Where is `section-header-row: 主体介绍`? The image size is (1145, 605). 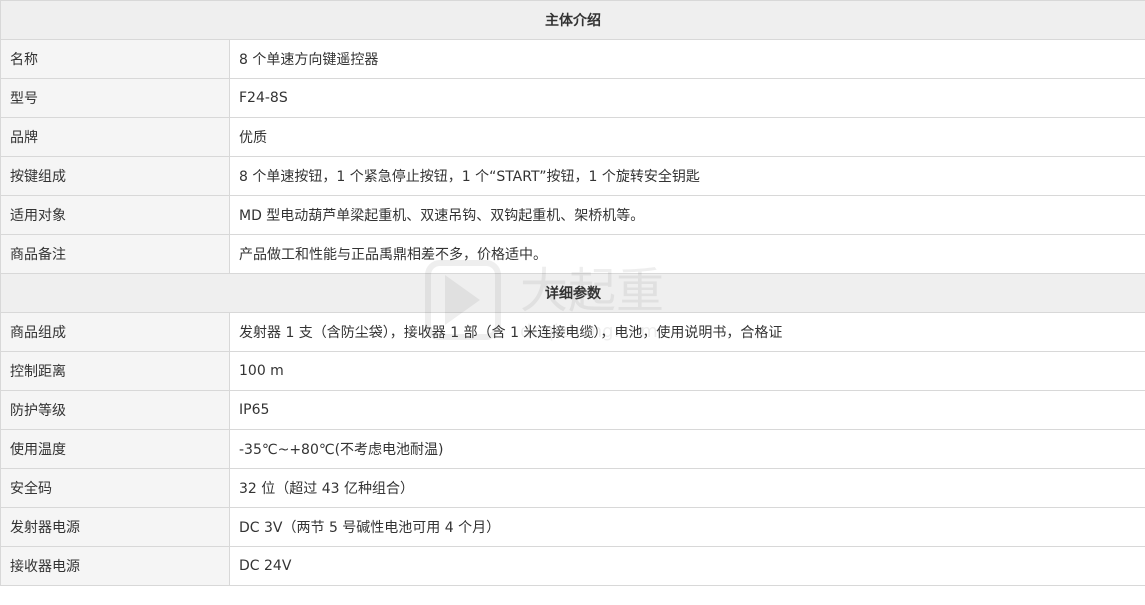
section-header-row: 主体介绍 is located at coordinates (572, 20).